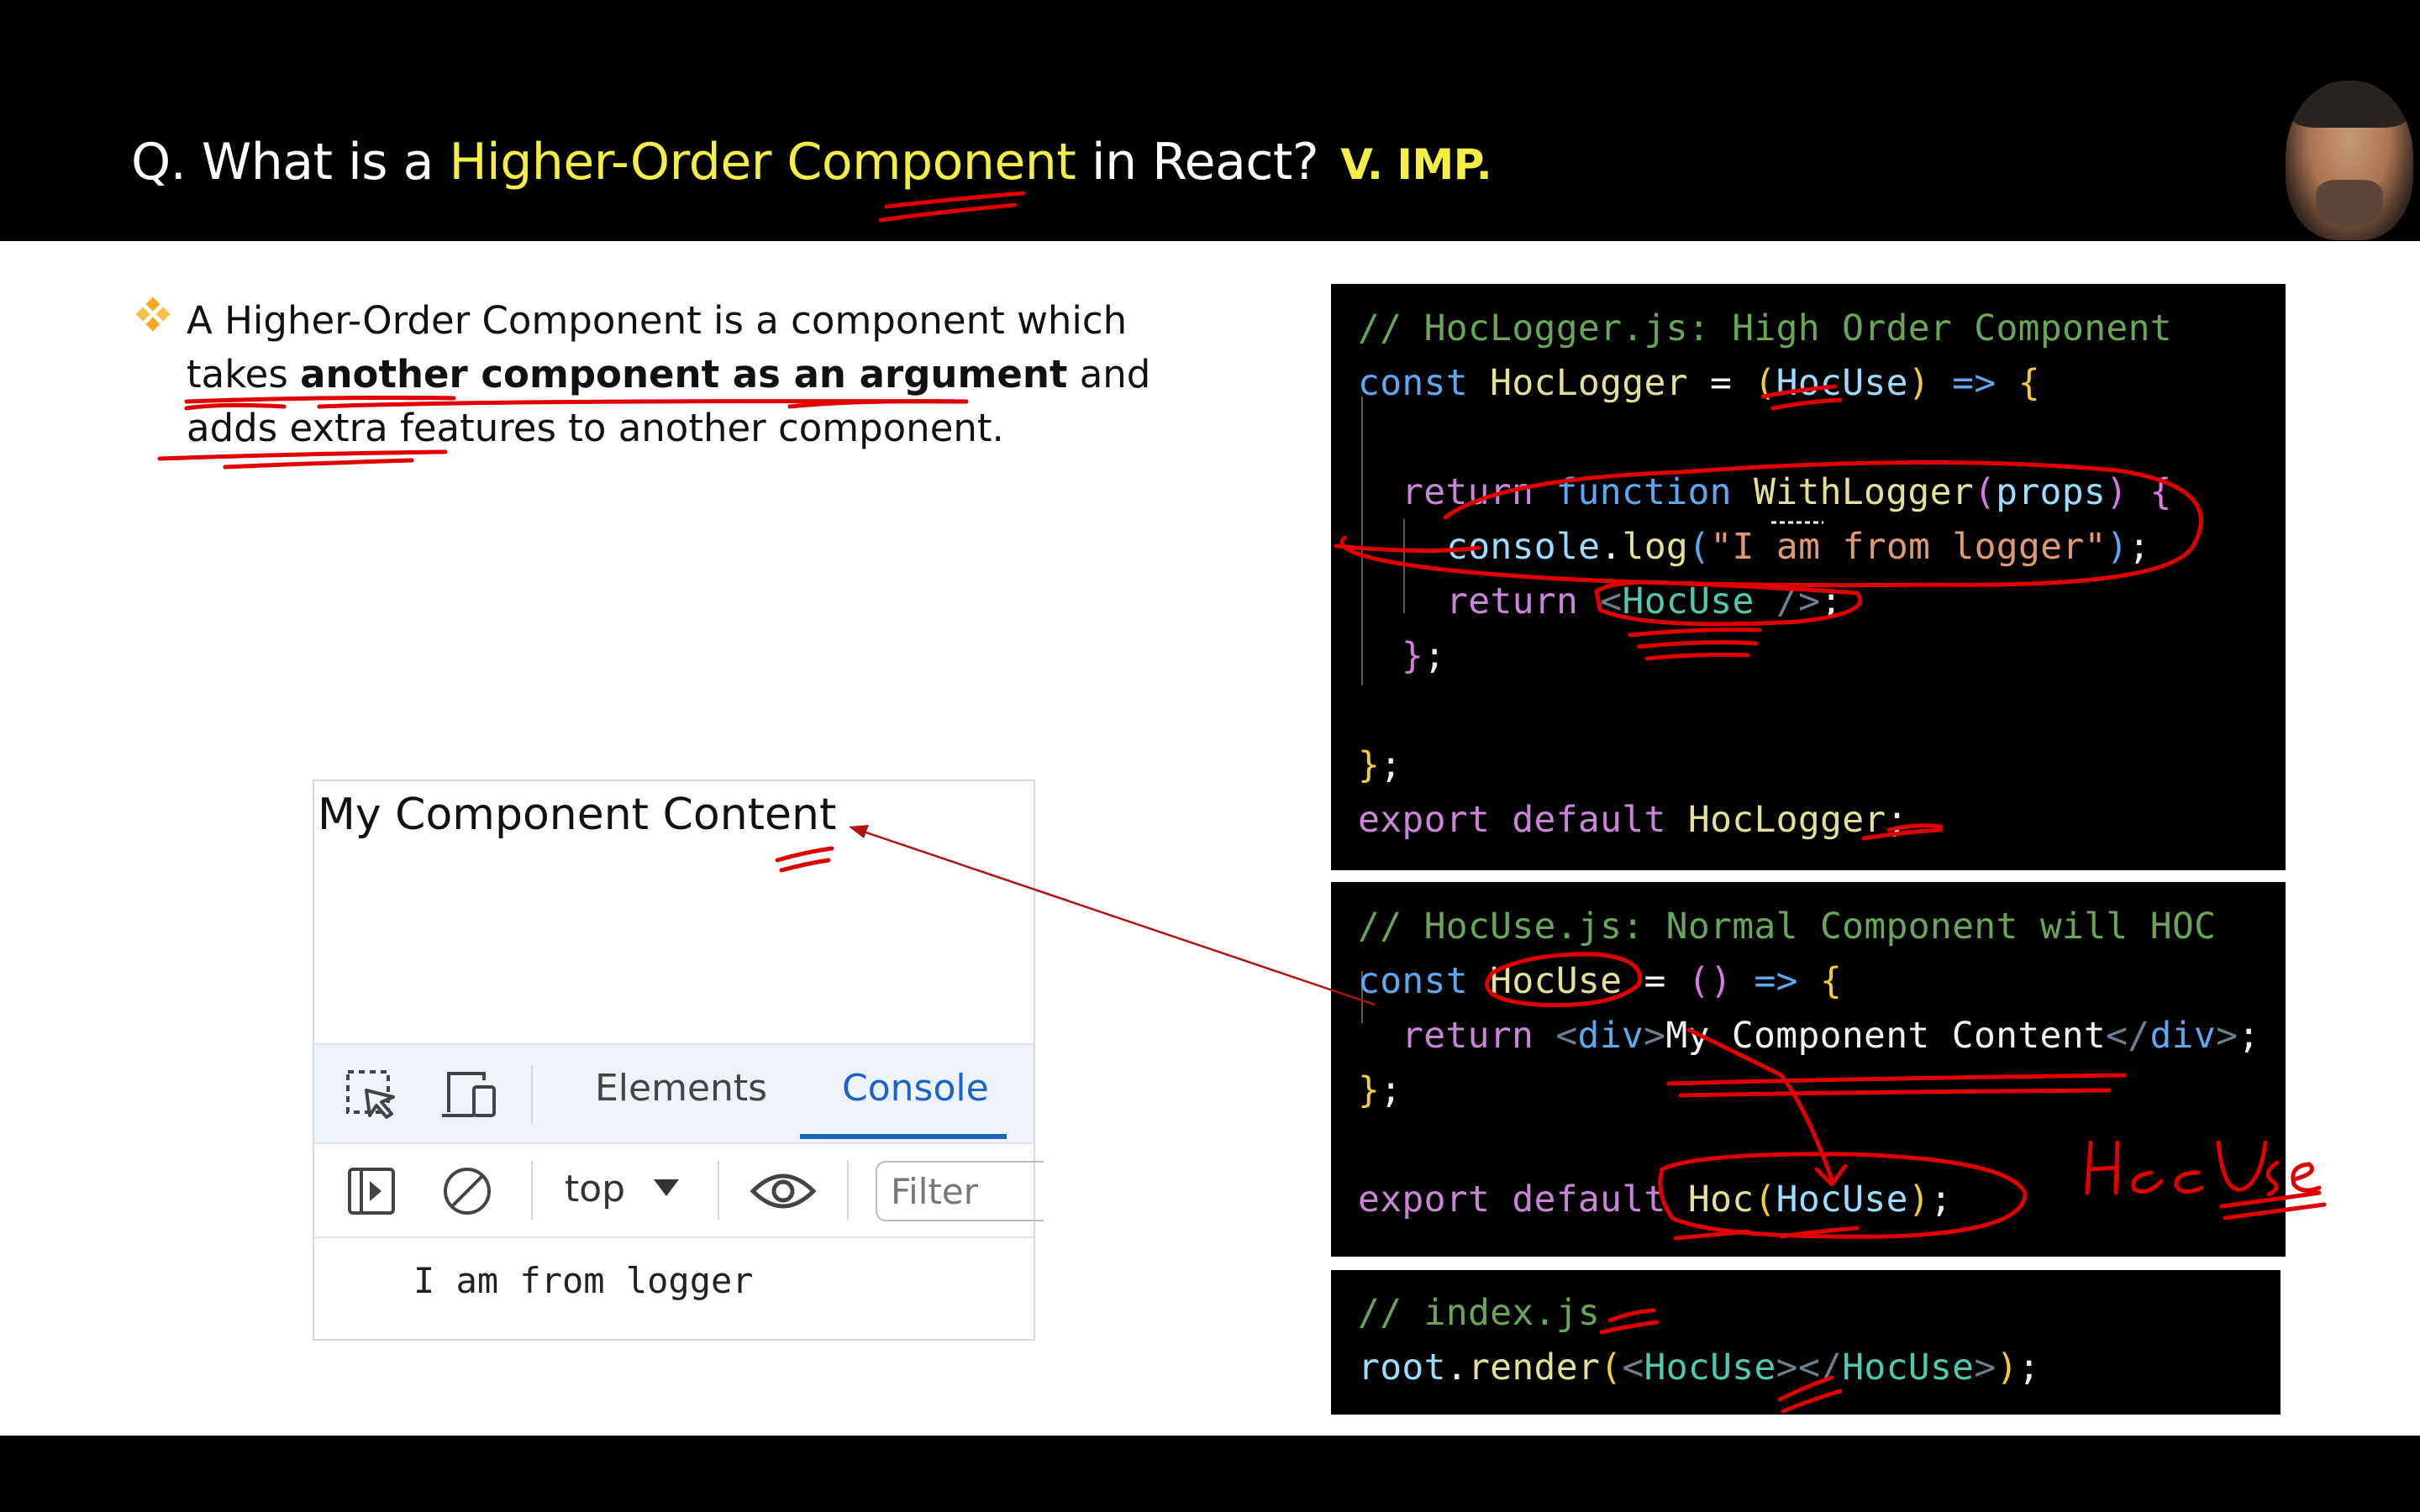  I want to click on live-expression-eye-icon, so click(783, 1191).